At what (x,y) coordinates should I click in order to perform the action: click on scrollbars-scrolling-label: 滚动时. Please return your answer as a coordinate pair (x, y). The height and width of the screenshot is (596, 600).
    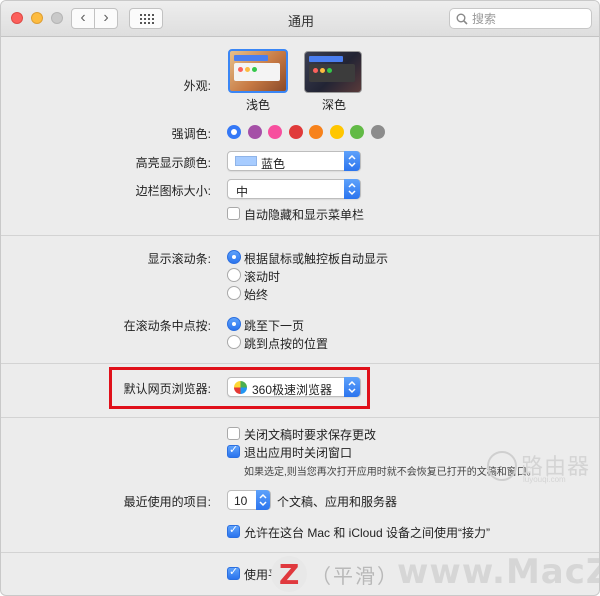
    Looking at the image, I should click on (262, 277).